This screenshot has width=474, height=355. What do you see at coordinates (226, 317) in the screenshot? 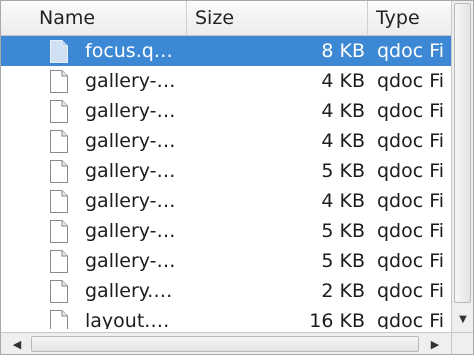
I see `table-row: layout.… 16 KB qdoc Fi` at bounding box center [226, 317].